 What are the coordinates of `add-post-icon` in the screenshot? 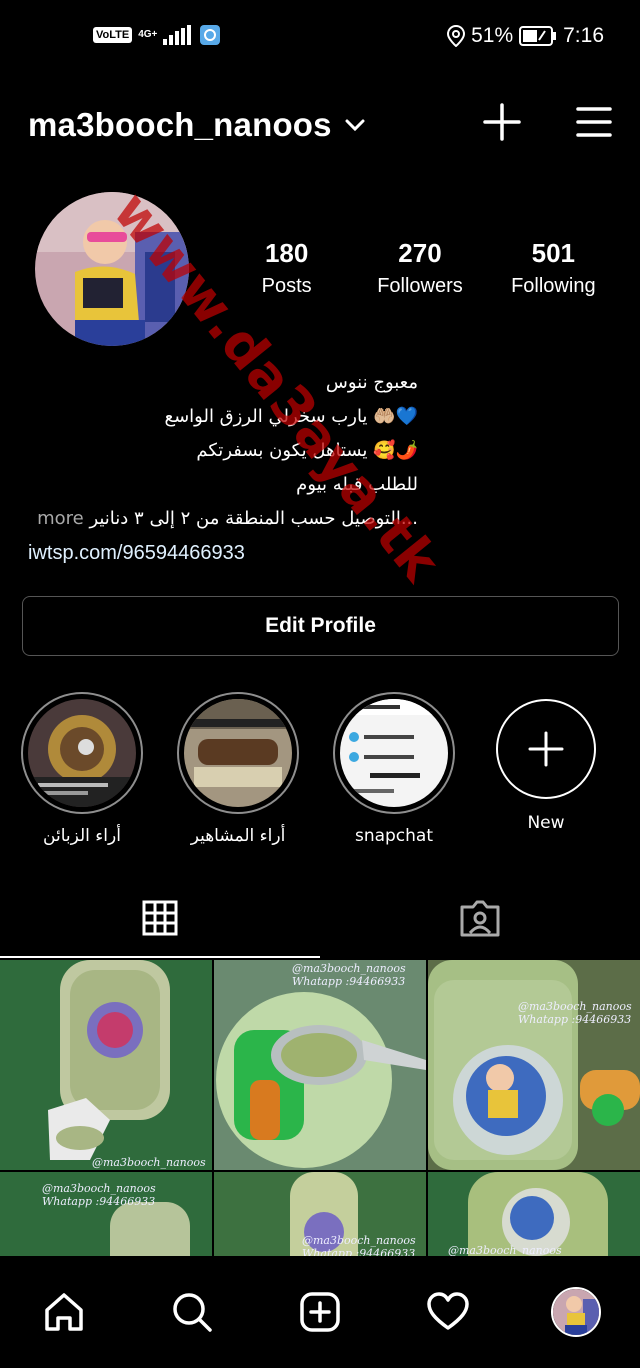 It's located at (320, 1312).